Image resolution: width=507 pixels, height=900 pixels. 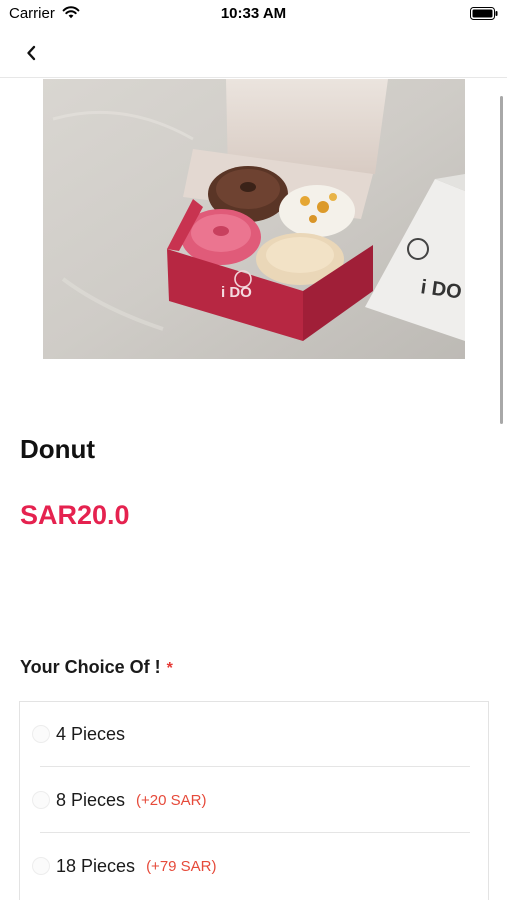 What do you see at coordinates (484, 13) in the screenshot?
I see `battery-icon` at bounding box center [484, 13].